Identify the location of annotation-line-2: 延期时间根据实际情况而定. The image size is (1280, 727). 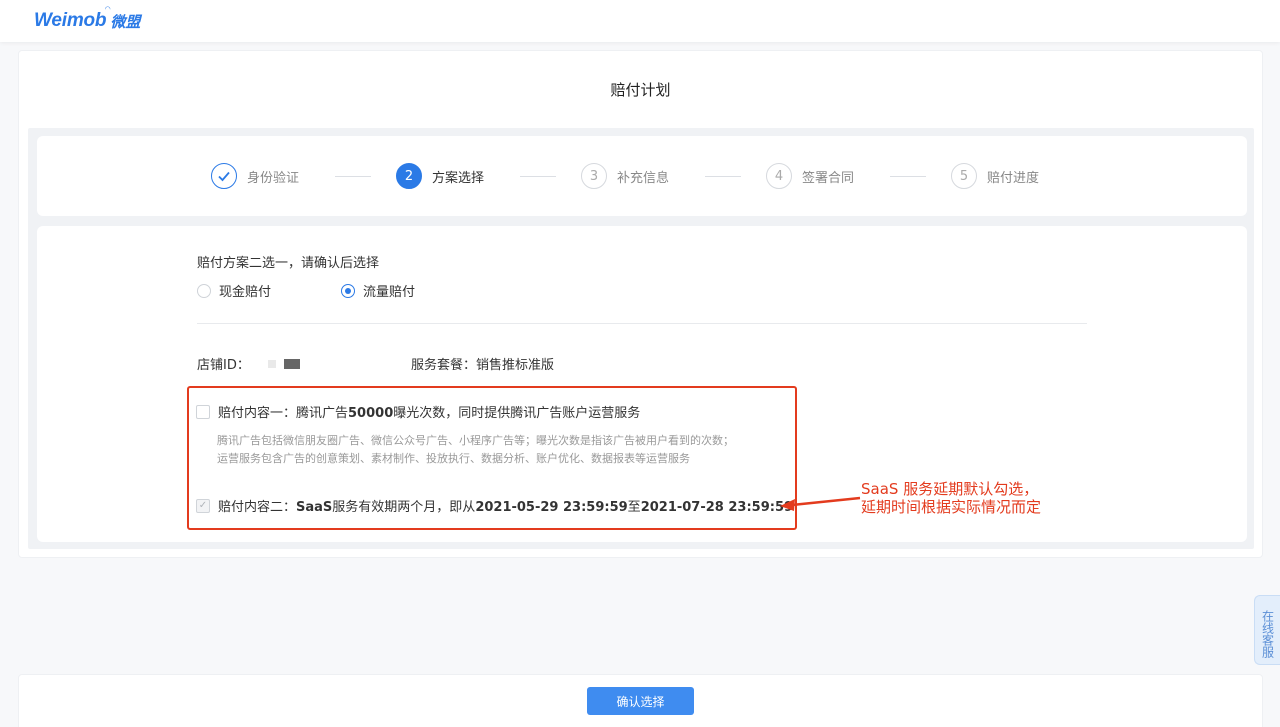
(951, 507).